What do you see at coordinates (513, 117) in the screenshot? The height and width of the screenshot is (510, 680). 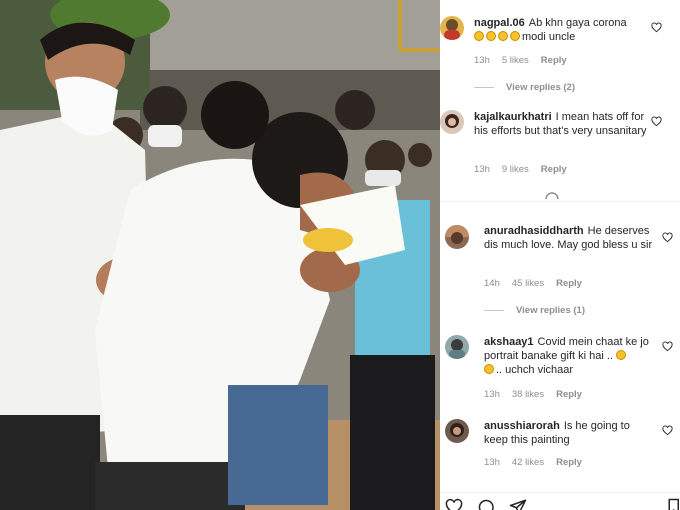 I see `comment-username: kajalkaurkhatri` at bounding box center [513, 117].